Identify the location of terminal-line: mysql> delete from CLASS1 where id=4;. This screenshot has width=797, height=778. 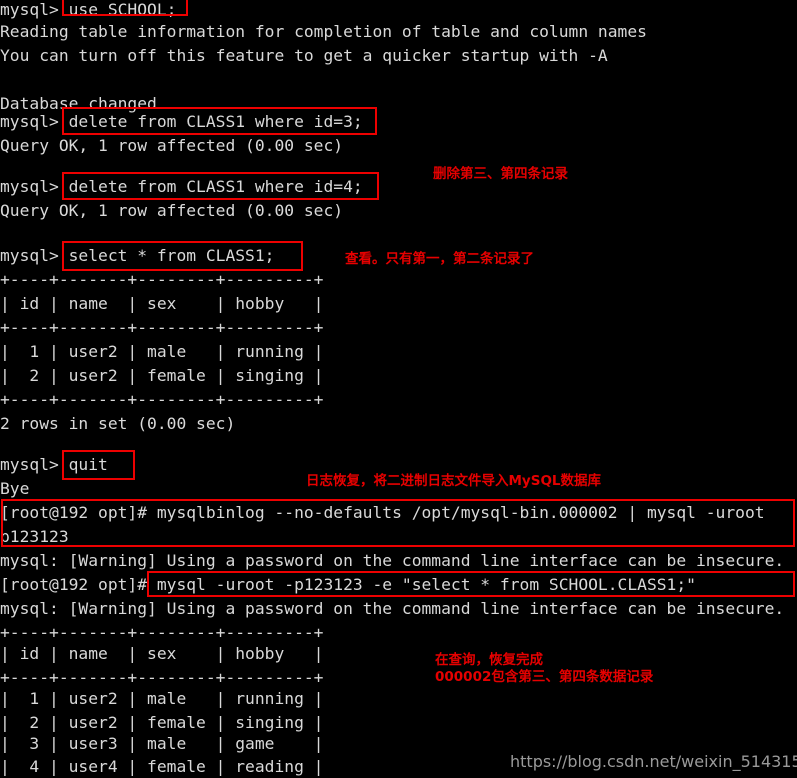
(181, 186).